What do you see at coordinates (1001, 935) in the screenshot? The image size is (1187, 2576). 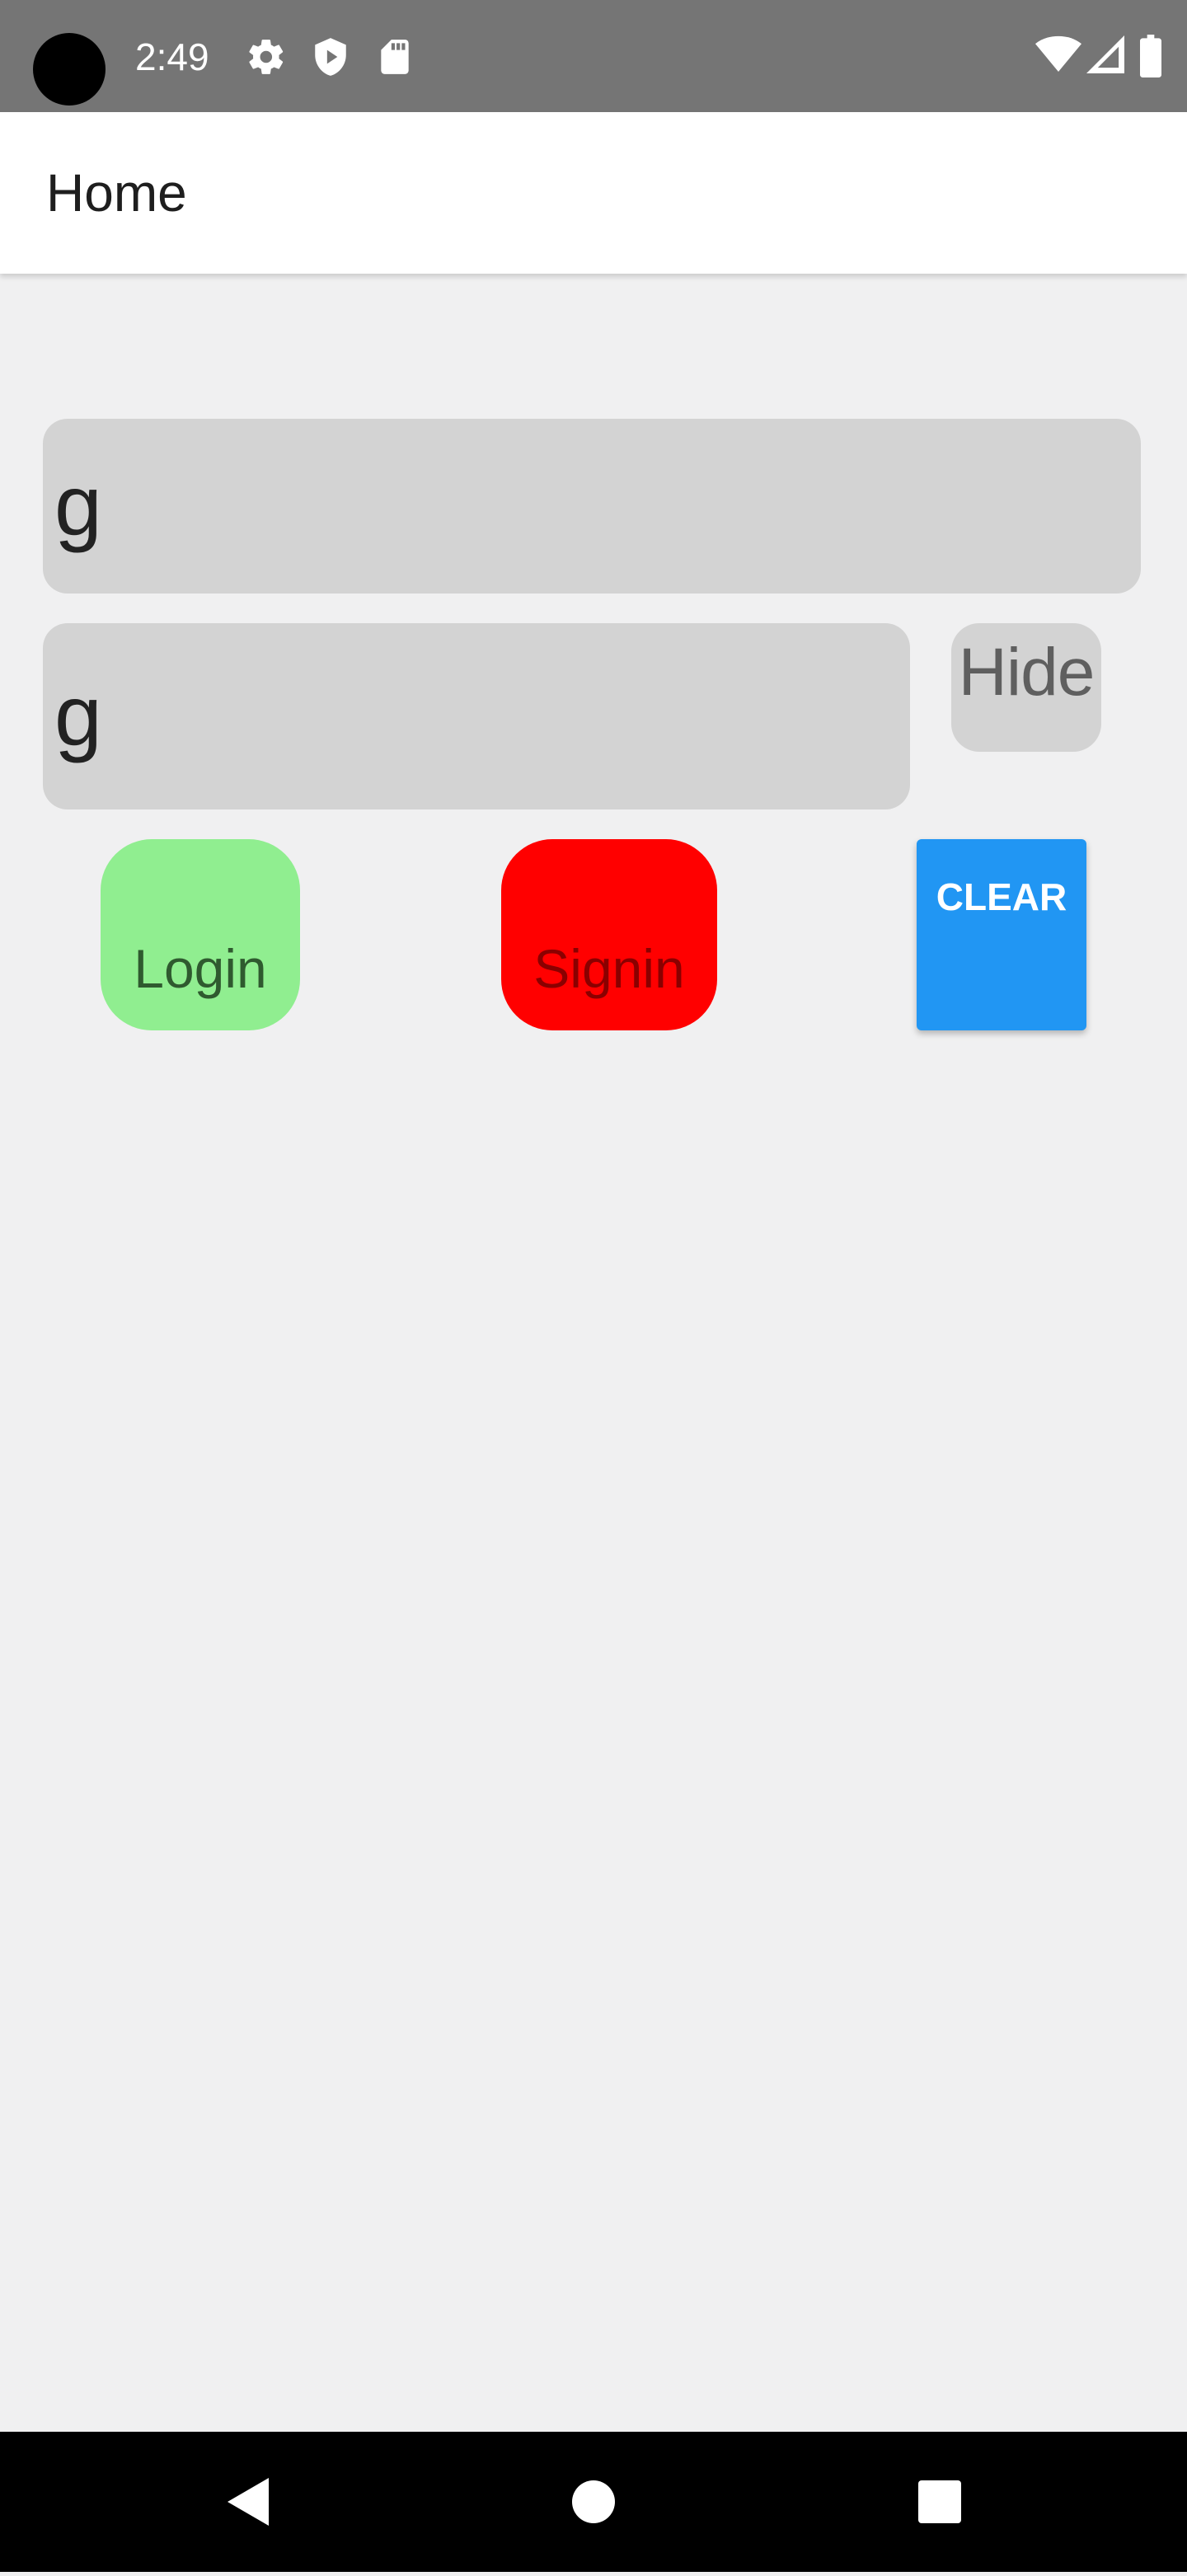 I see `clear-button: CLEAR` at bounding box center [1001, 935].